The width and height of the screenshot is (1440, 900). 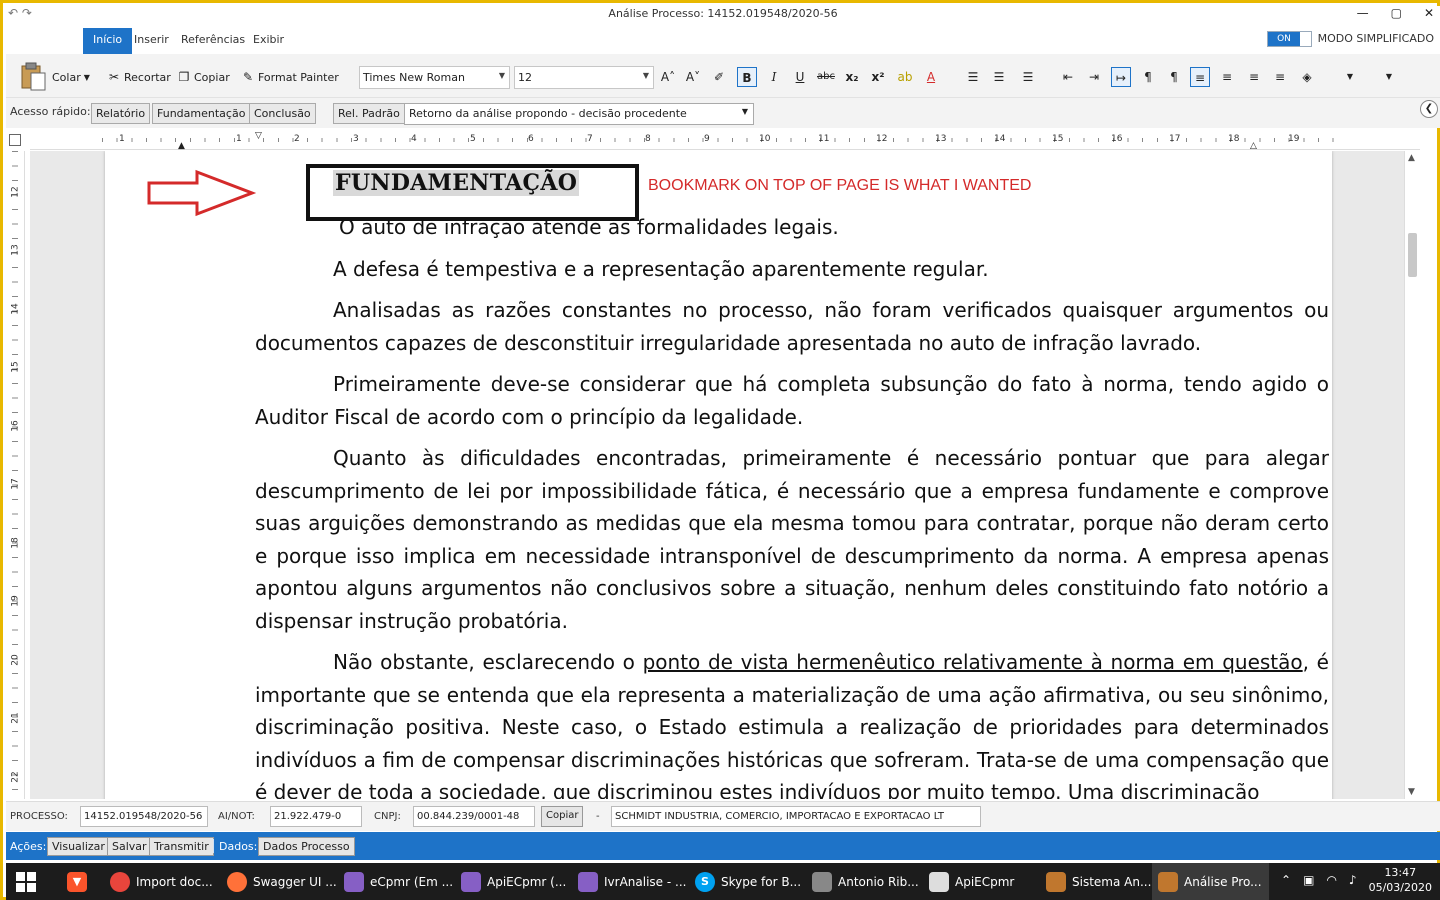 What do you see at coordinates (290, 77) in the screenshot?
I see `format-painter-button: ✎ Format Painter` at bounding box center [290, 77].